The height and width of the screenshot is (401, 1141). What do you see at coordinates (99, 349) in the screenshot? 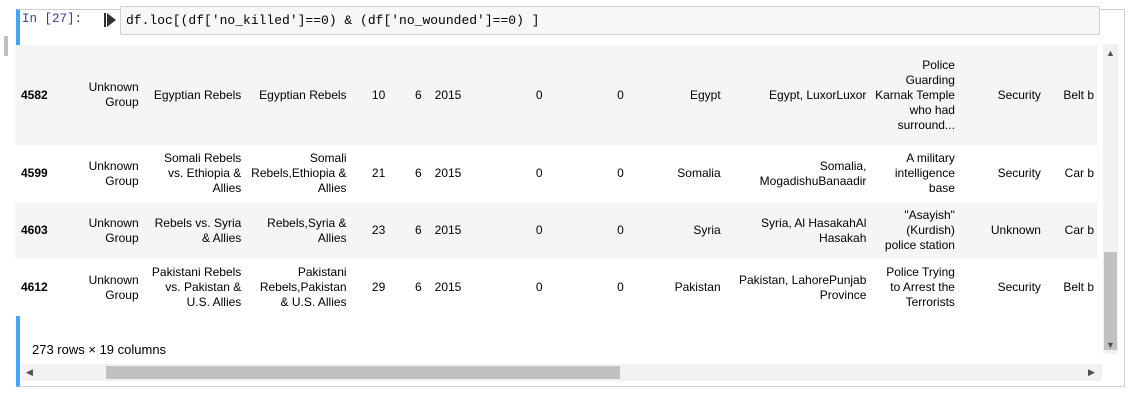
I see `dataframe-shape: 273 rows × 19 columns` at bounding box center [99, 349].